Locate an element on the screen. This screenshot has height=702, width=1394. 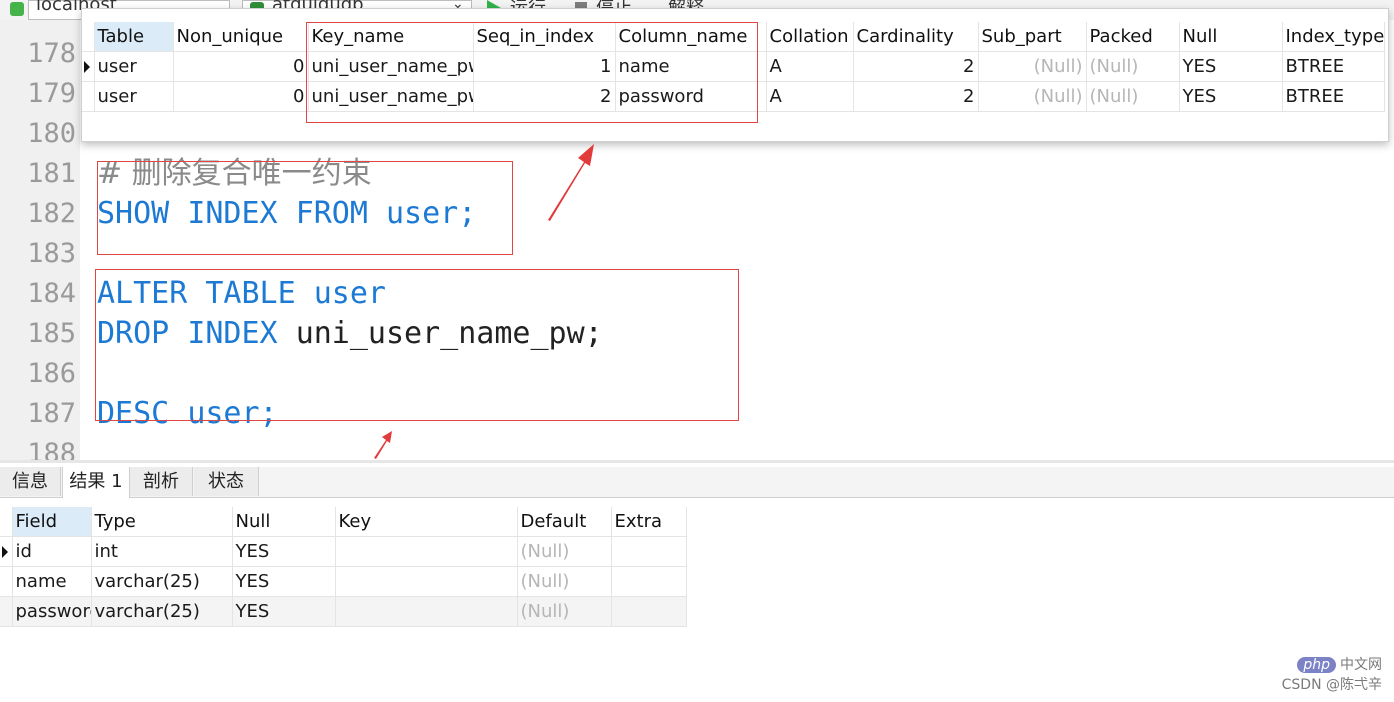
column-header: Seq_in_index is located at coordinates (544, 37).